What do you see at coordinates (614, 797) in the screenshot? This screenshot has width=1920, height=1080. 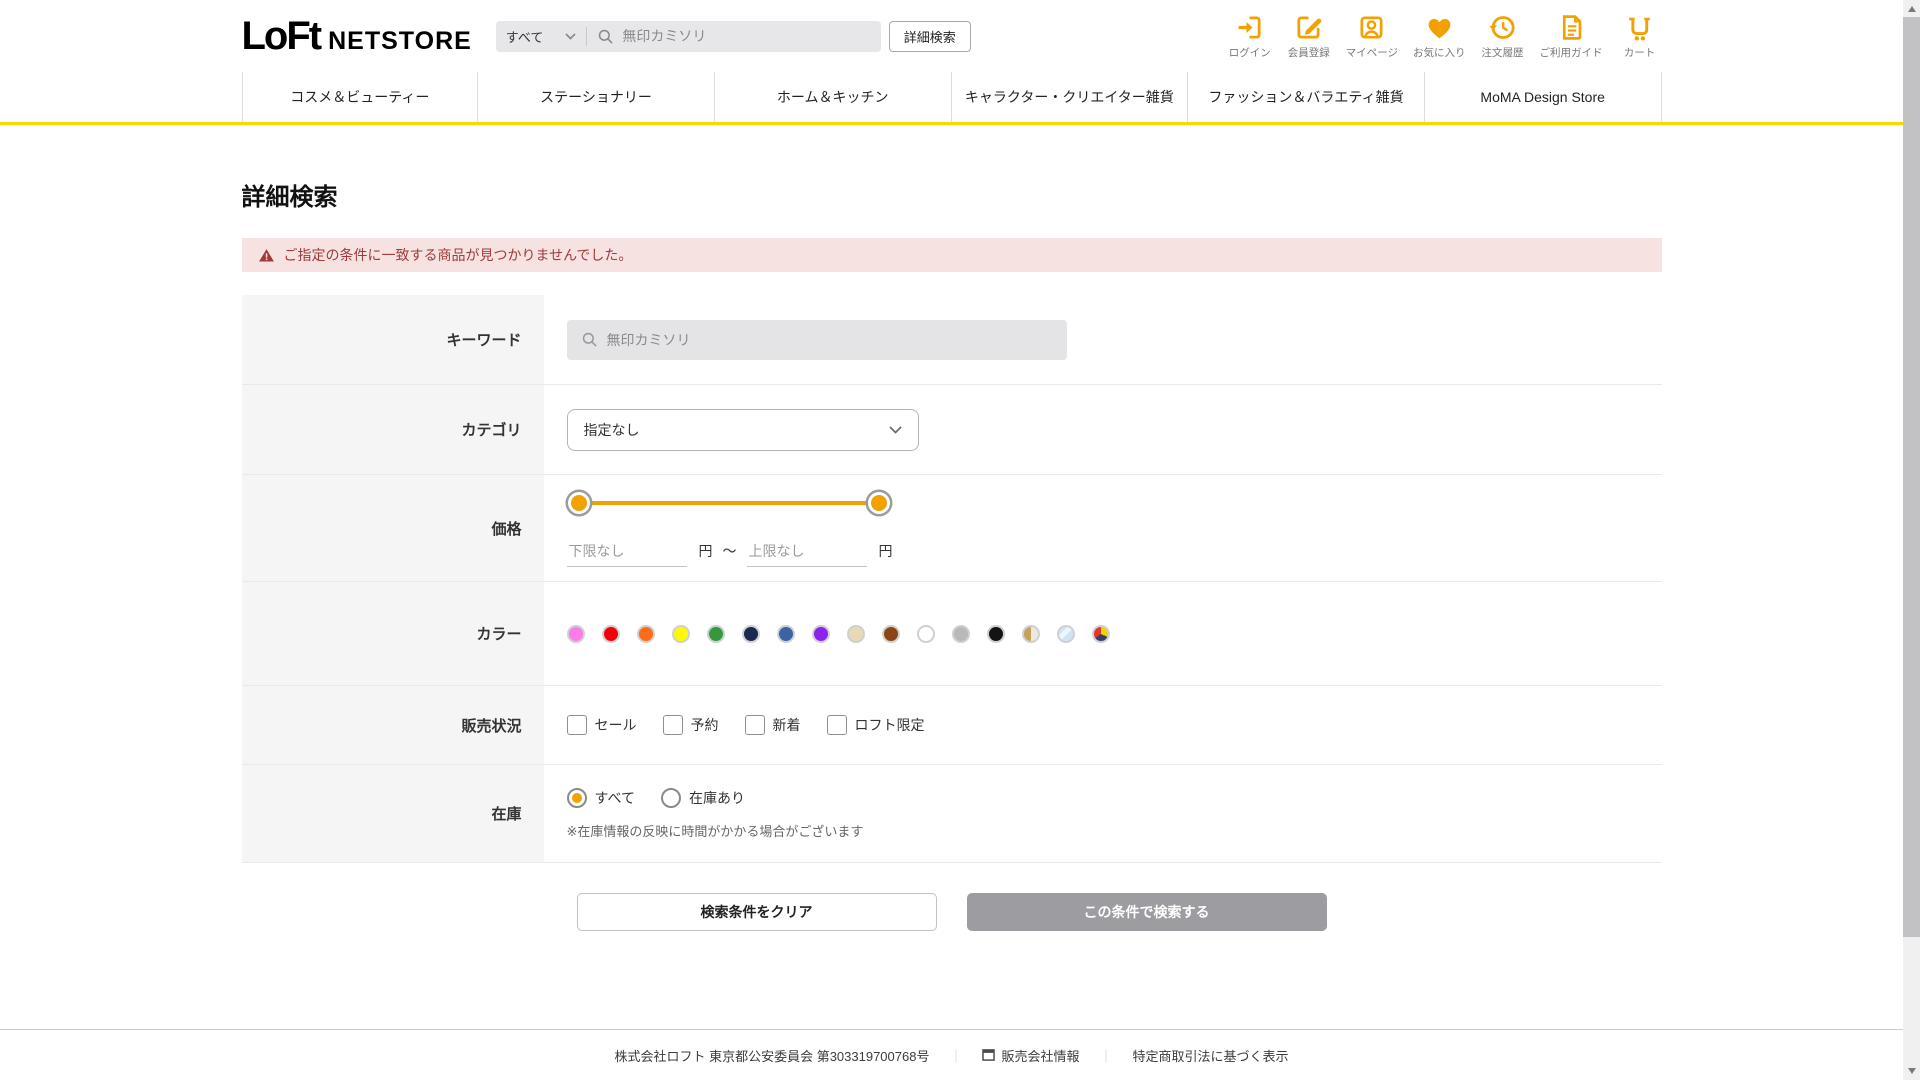 I see `radio-all-label: すべて` at bounding box center [614, 797].